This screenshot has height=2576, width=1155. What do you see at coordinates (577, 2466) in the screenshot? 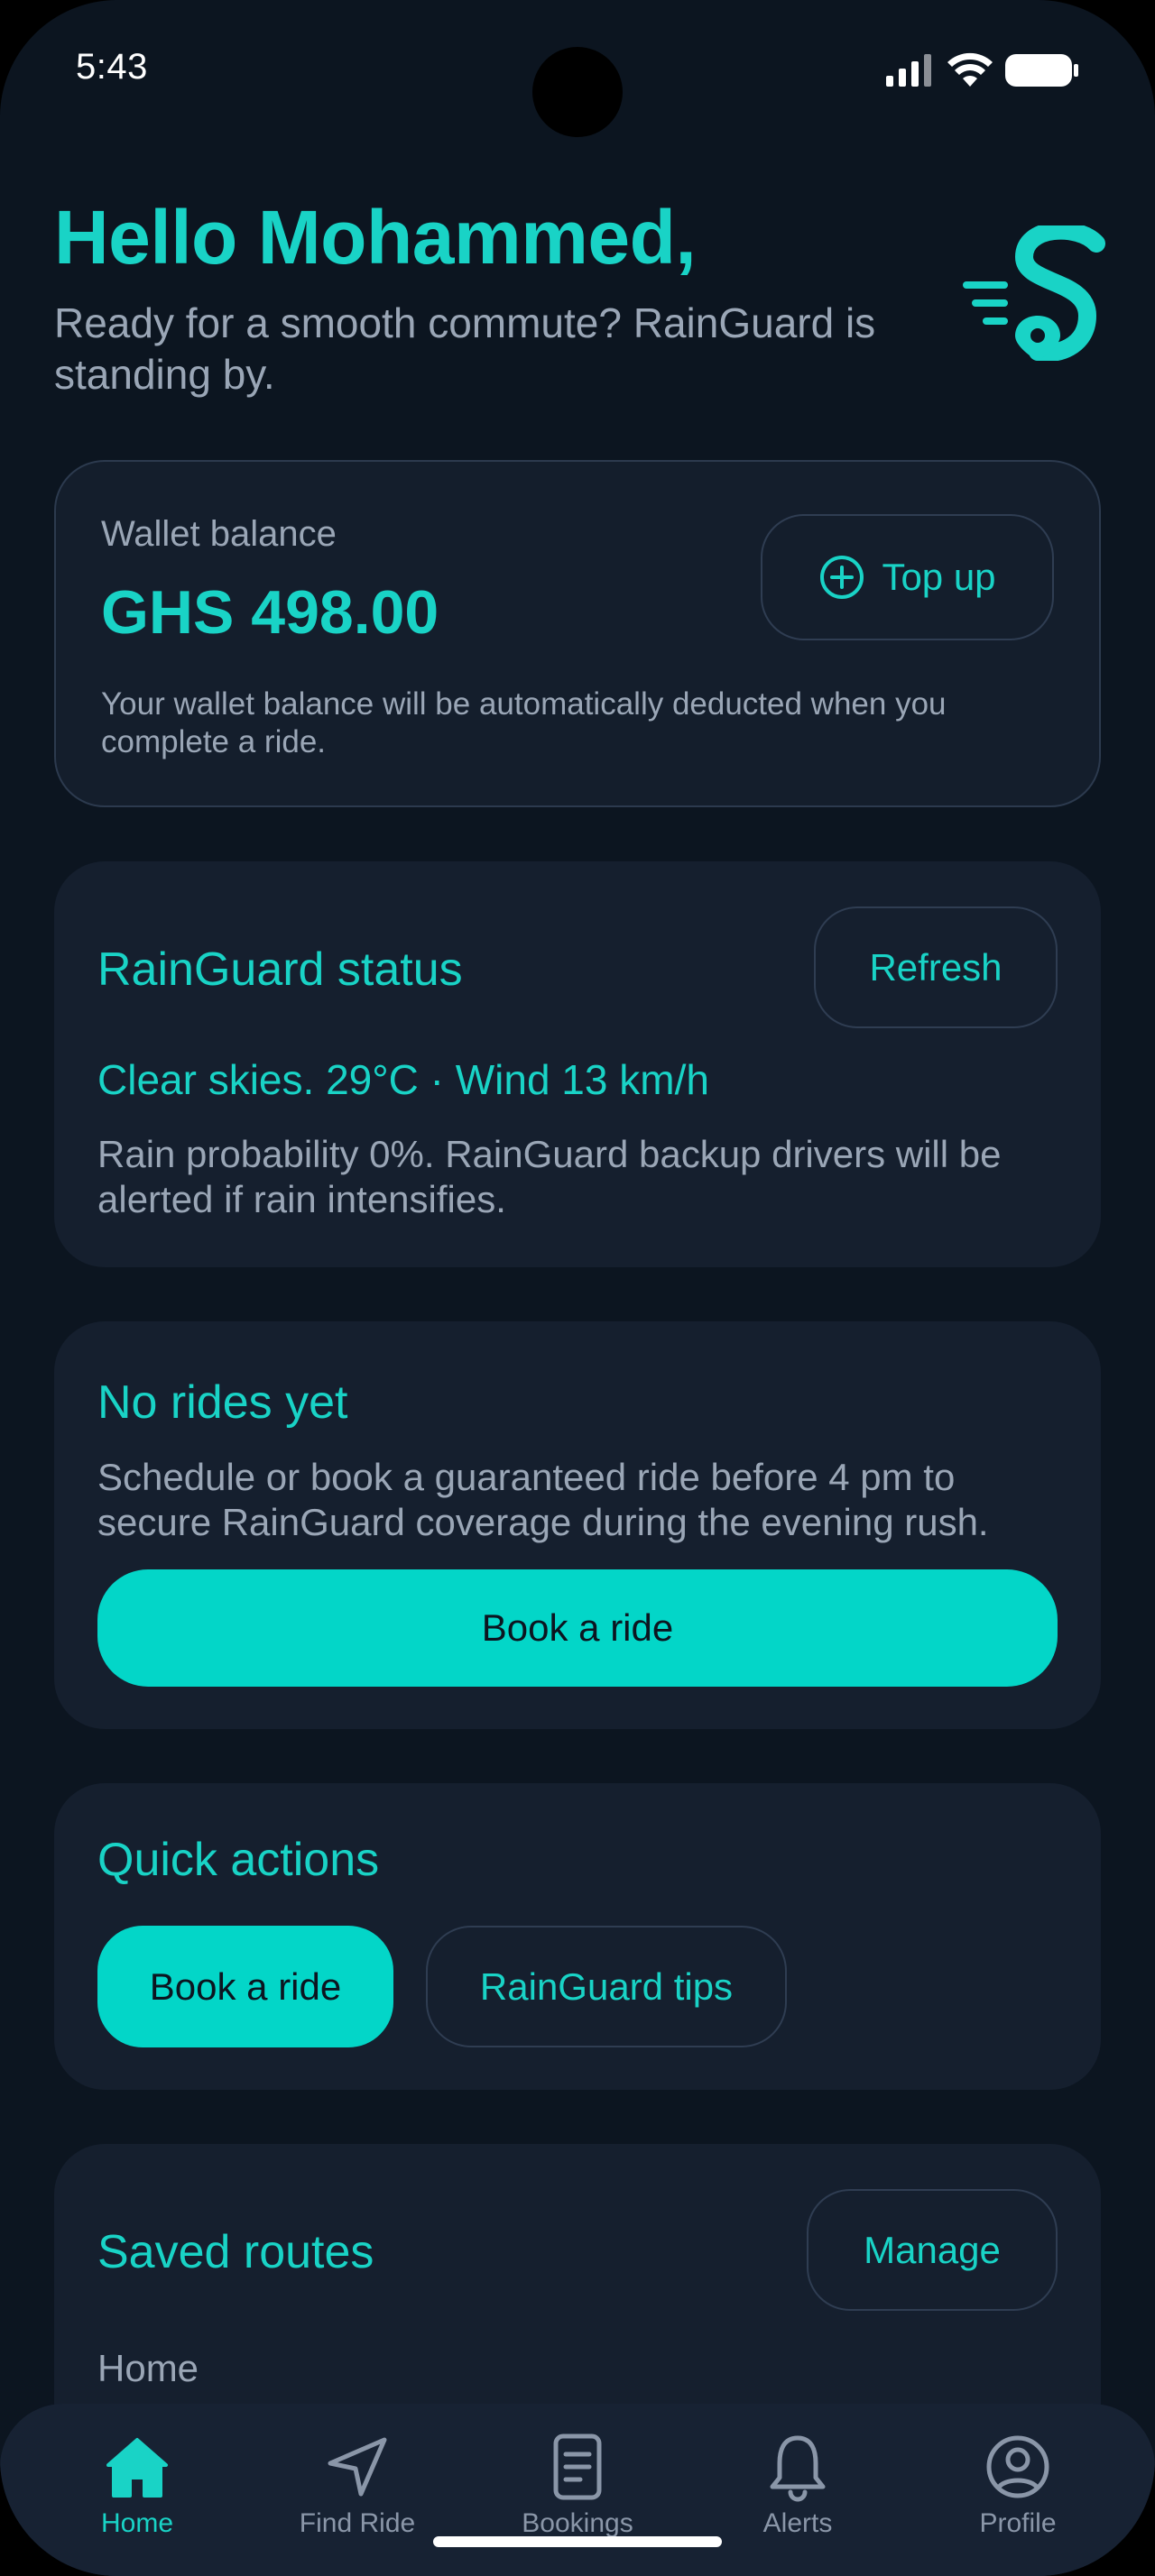
I see `document-icon` at bounding box center [577, 2466].